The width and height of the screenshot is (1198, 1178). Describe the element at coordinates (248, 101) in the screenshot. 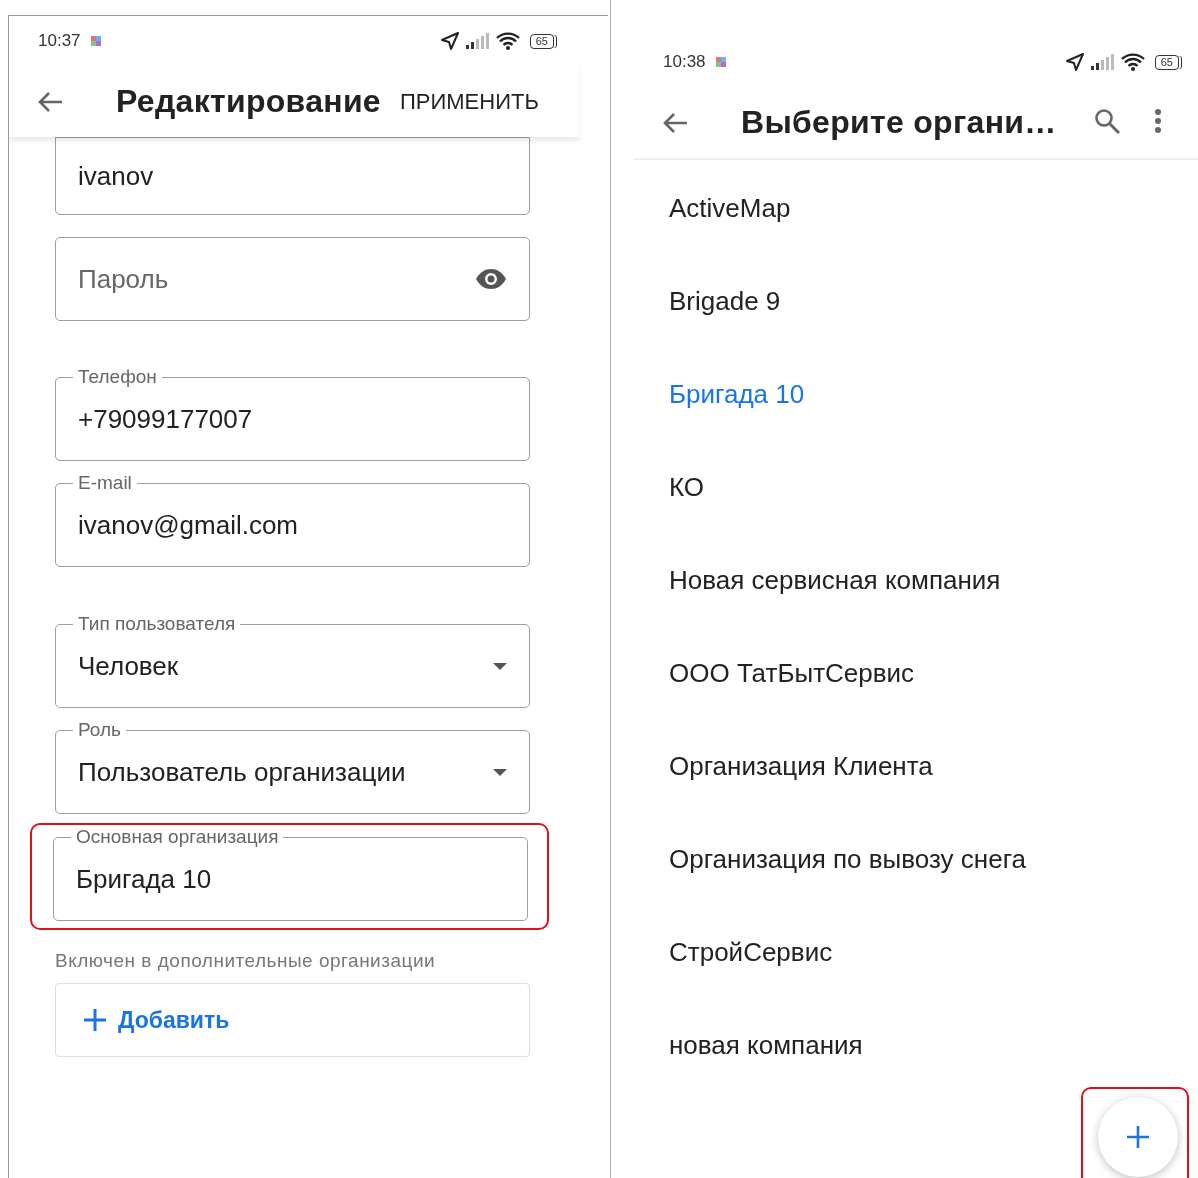

I see `screen-title: Редактирование` at that location.